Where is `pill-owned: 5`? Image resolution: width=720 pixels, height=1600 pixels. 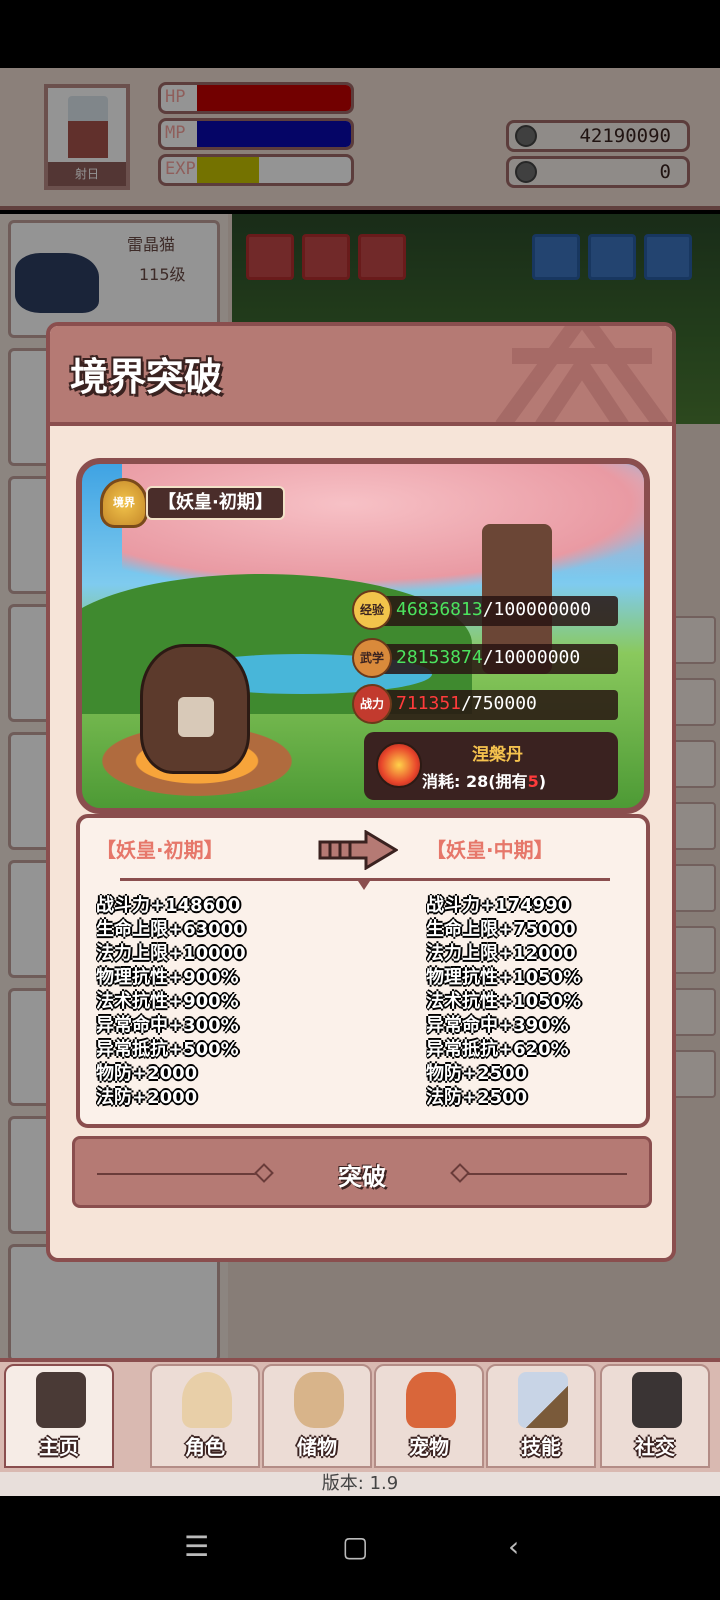 pill-owned: 5 is located at coordinates (533, 781).